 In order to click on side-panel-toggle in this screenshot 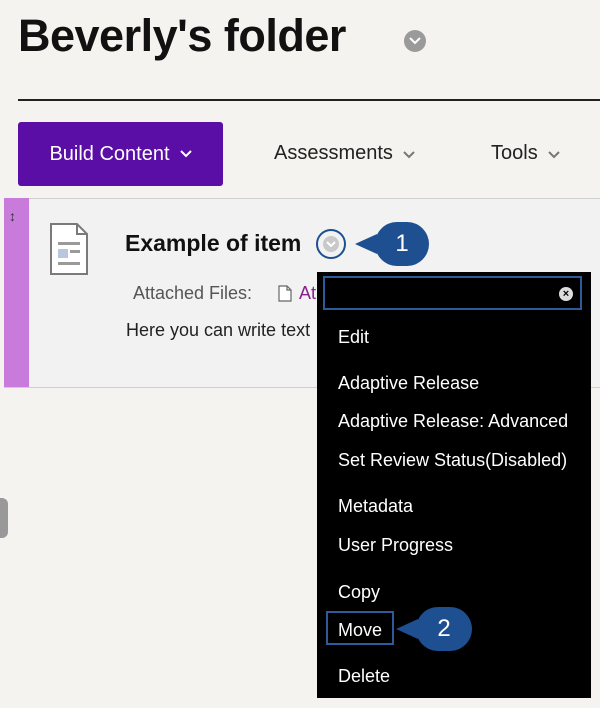, I will do `click(4, 518)`.